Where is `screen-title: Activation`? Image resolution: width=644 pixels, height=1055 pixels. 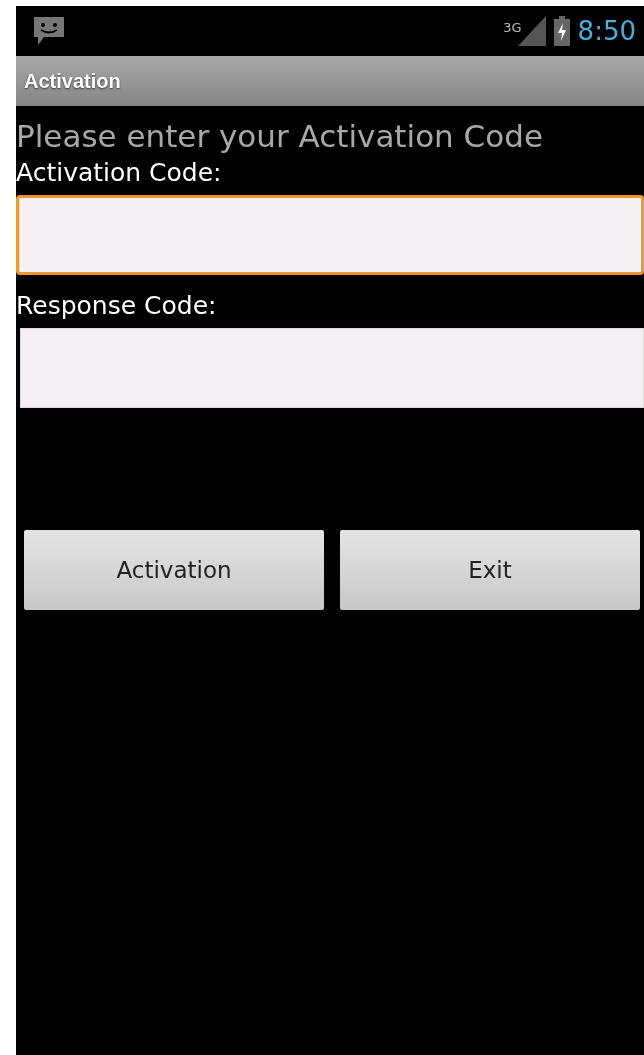
screen-title: Activation is located at coordinates (72, 81).